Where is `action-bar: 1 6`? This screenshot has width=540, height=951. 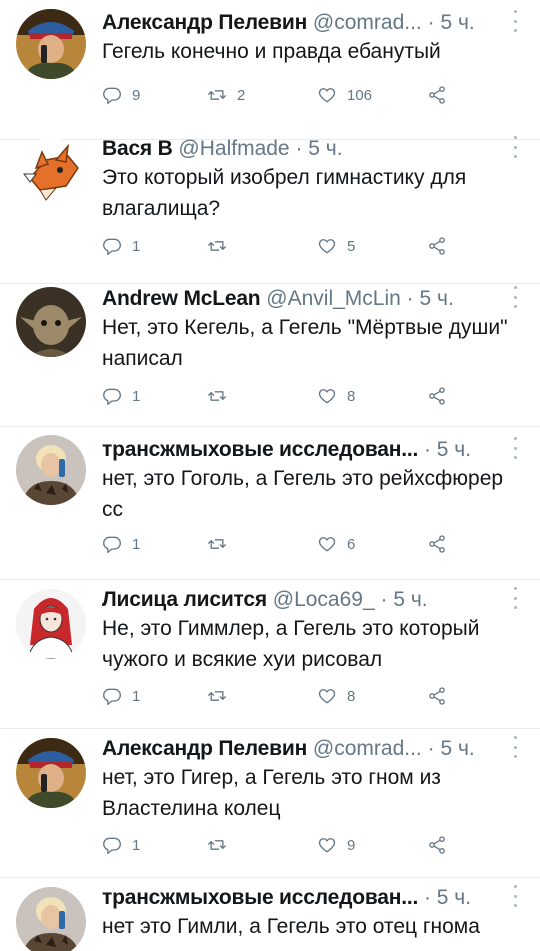
action-bar: 1 6 is located at coordinates (291, 544).